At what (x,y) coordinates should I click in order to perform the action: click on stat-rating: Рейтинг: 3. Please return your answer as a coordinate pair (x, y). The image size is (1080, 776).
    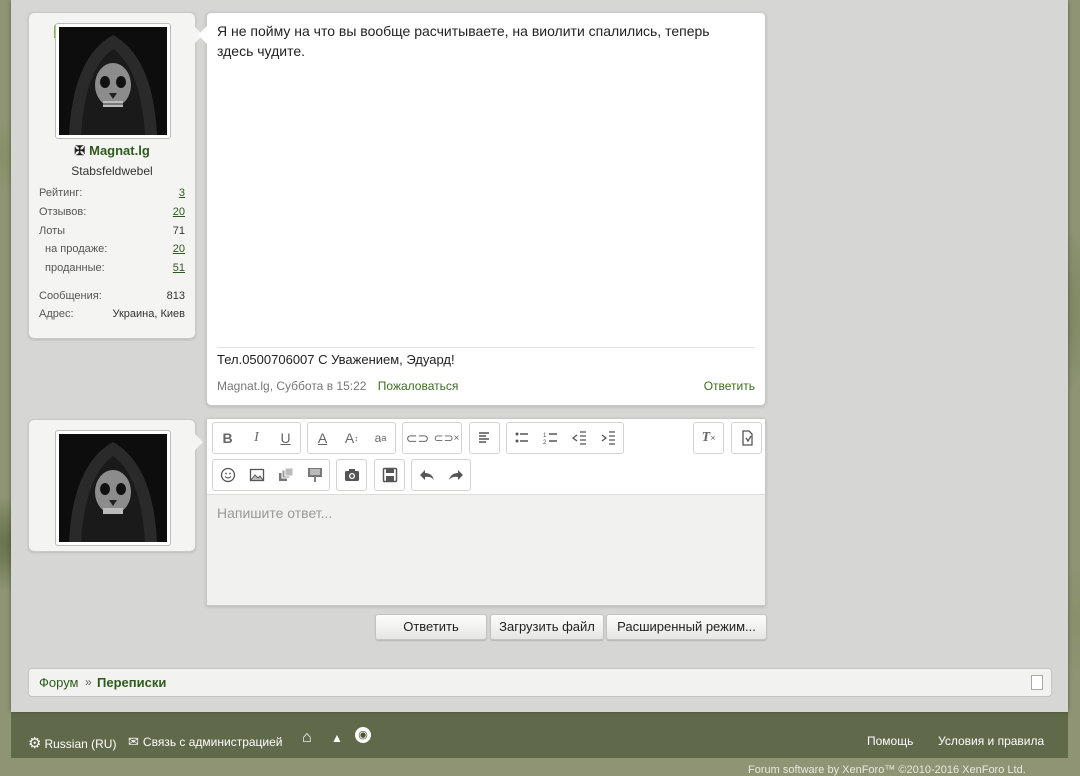
    Looking at the image, I should click on (112, 193).